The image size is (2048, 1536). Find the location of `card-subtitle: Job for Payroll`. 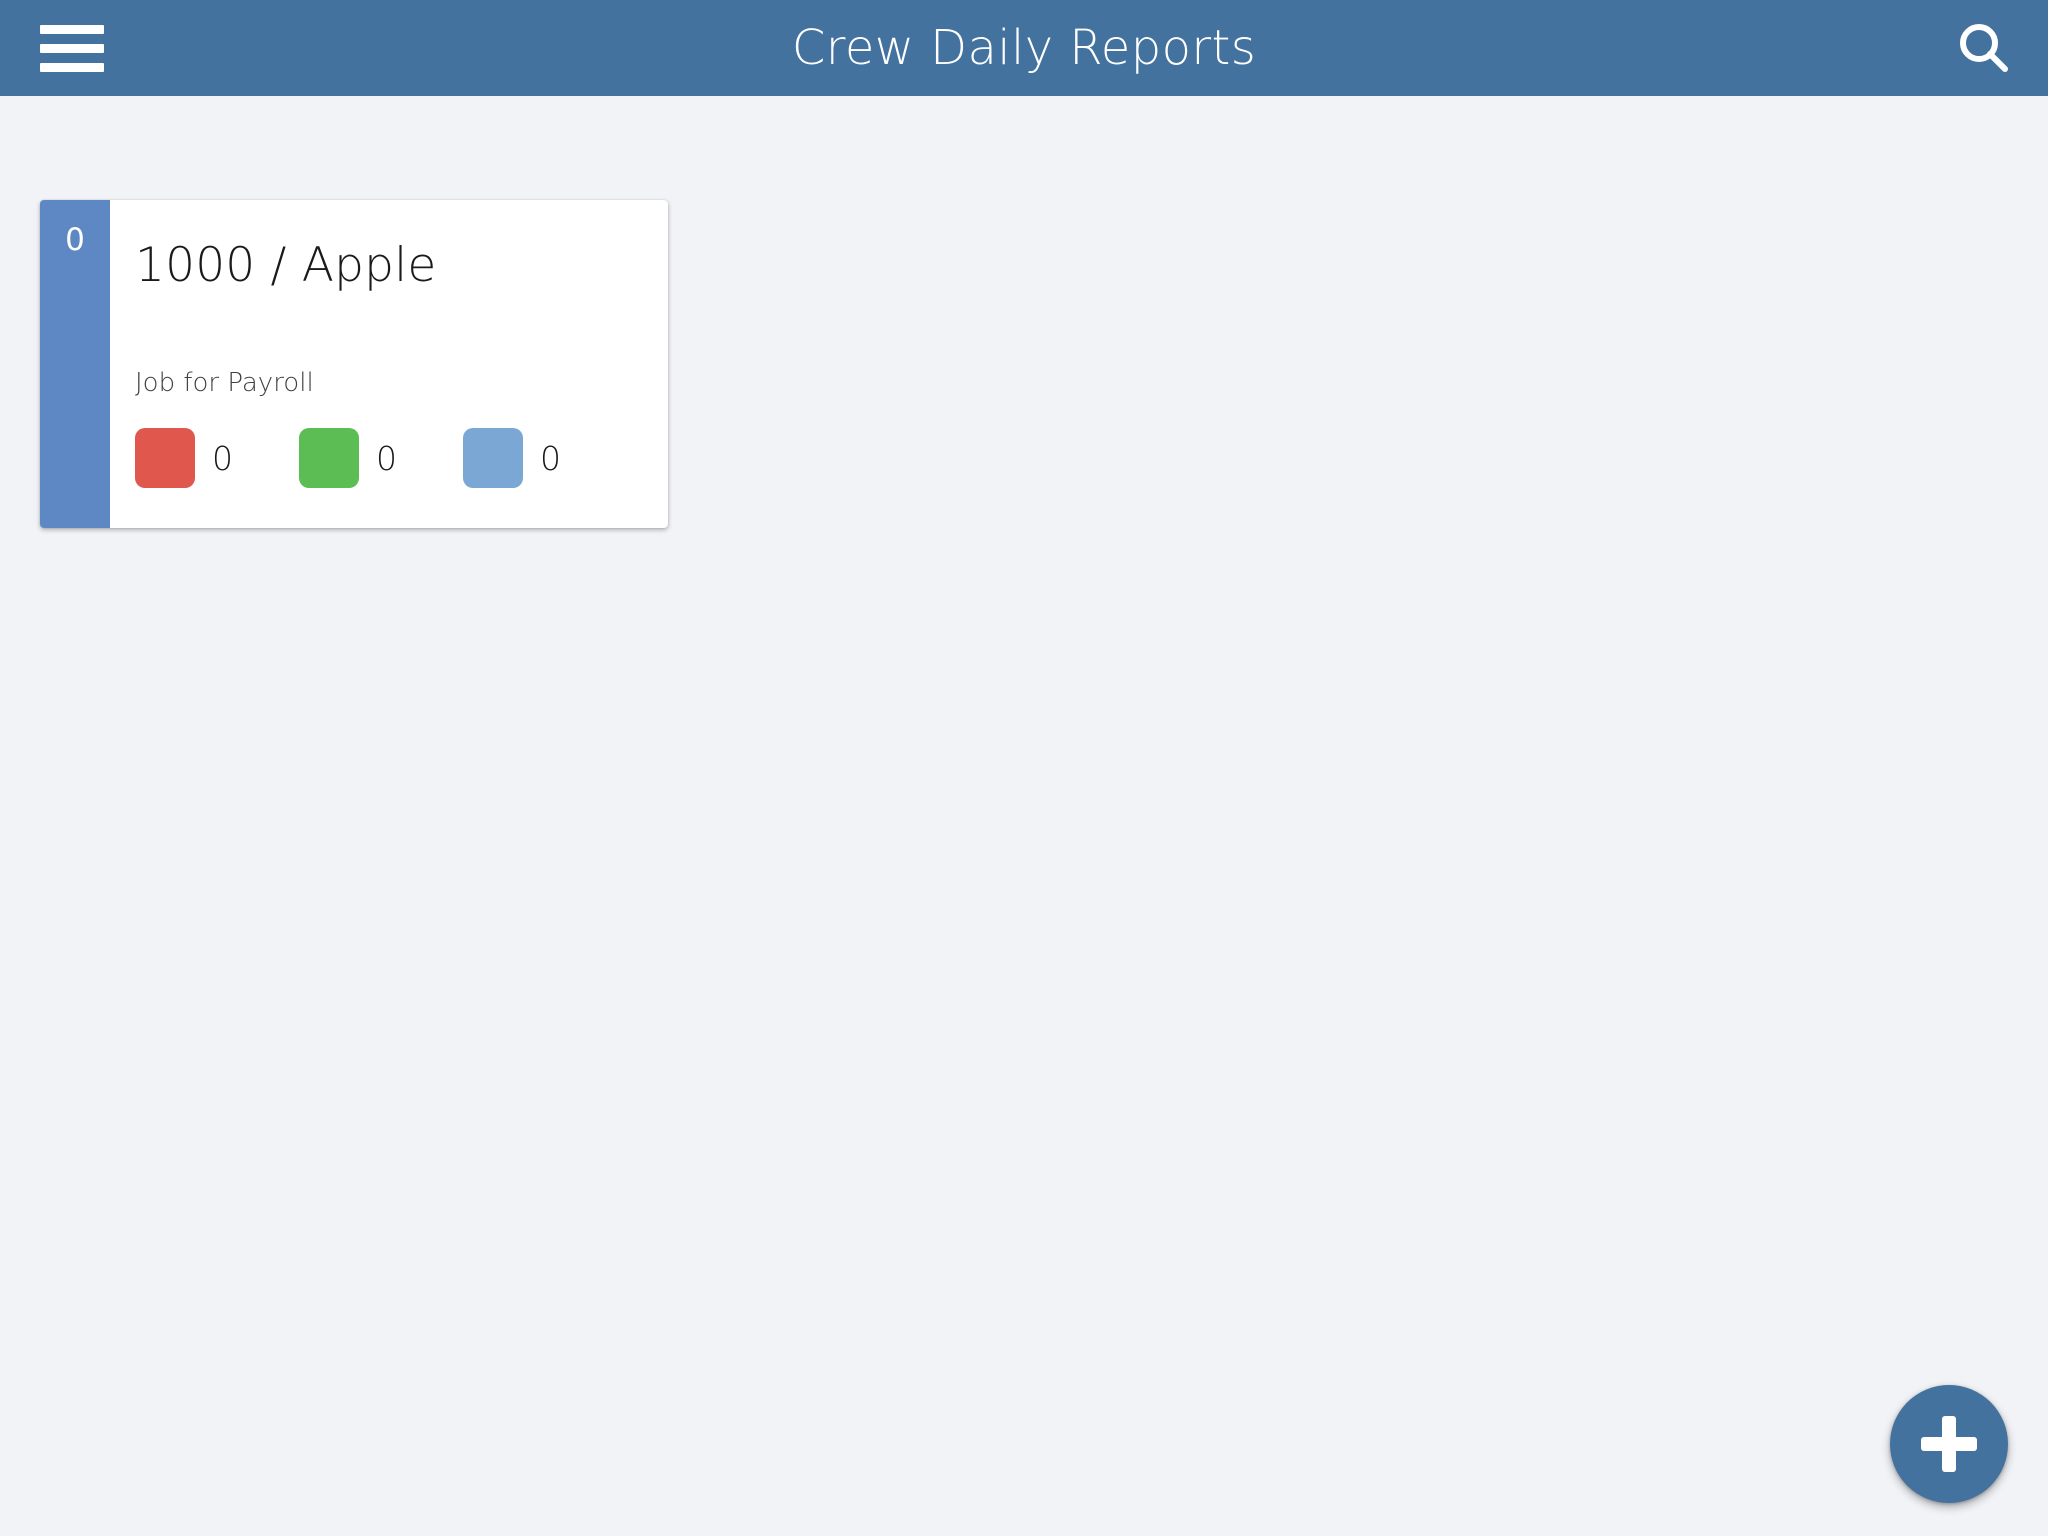

card-subtitle: Job for Payroll is located at coordinates (224, 383).